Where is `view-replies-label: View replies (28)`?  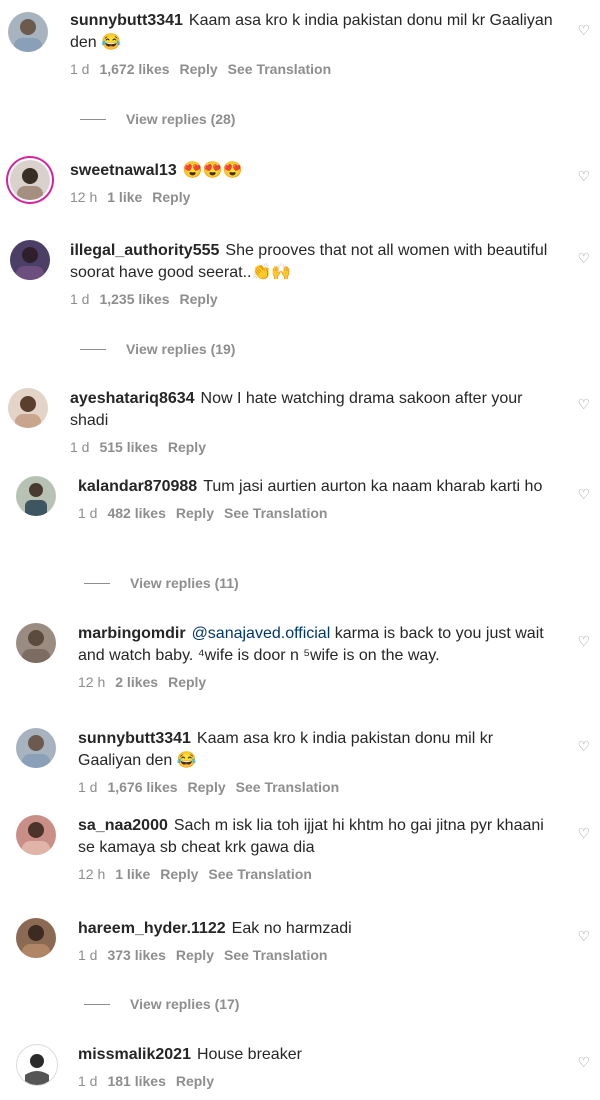
view-replies-label: View replies (28) is located at coordinates (181, 119).